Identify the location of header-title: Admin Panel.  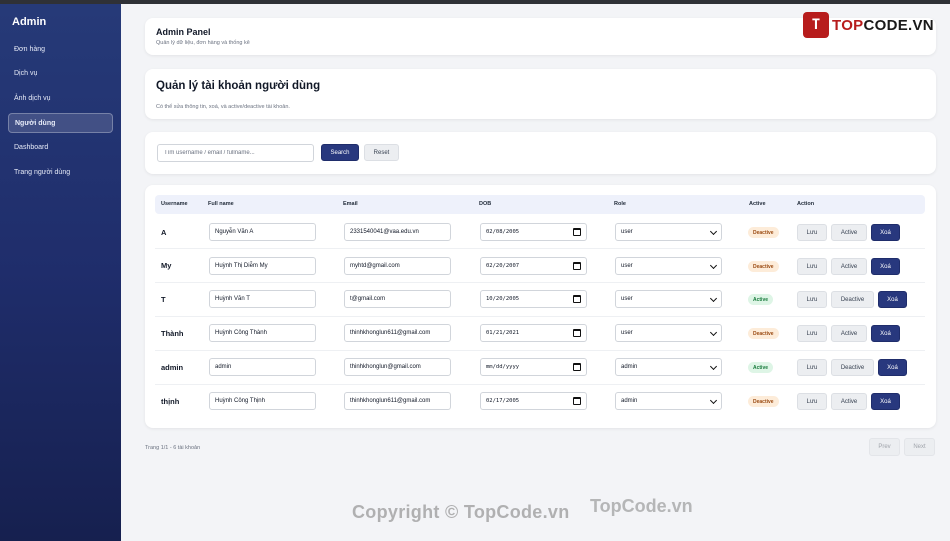
(183, 32).